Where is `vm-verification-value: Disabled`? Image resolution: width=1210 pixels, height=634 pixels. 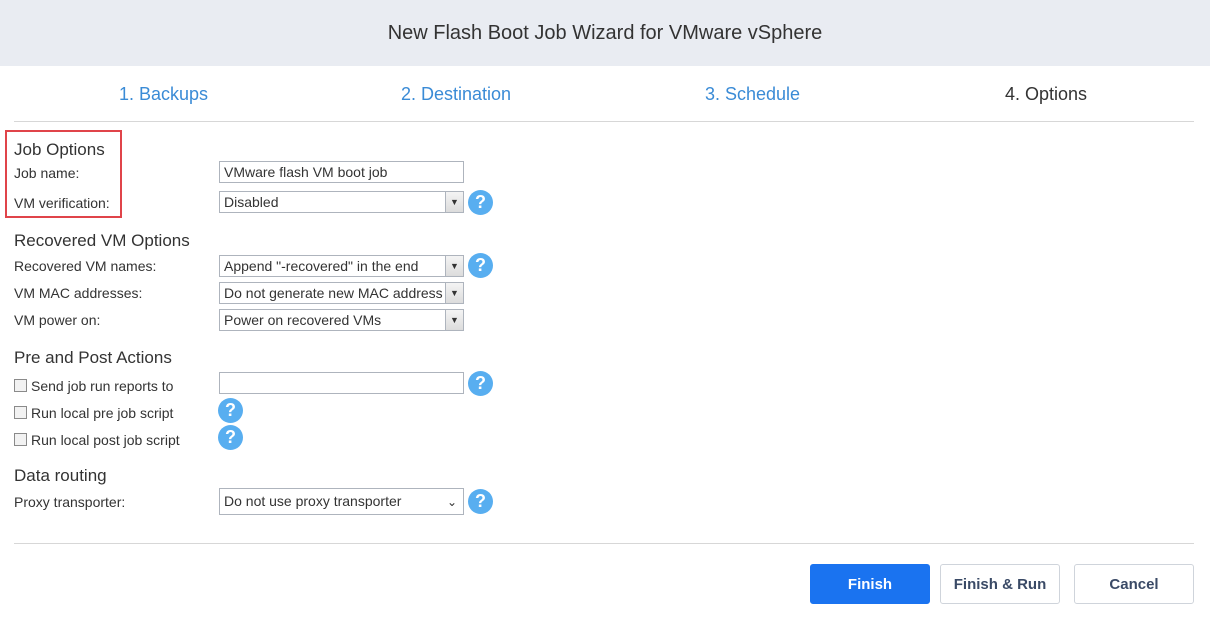 vm-verification-value: Disabled is located at coordinates (251, 202).